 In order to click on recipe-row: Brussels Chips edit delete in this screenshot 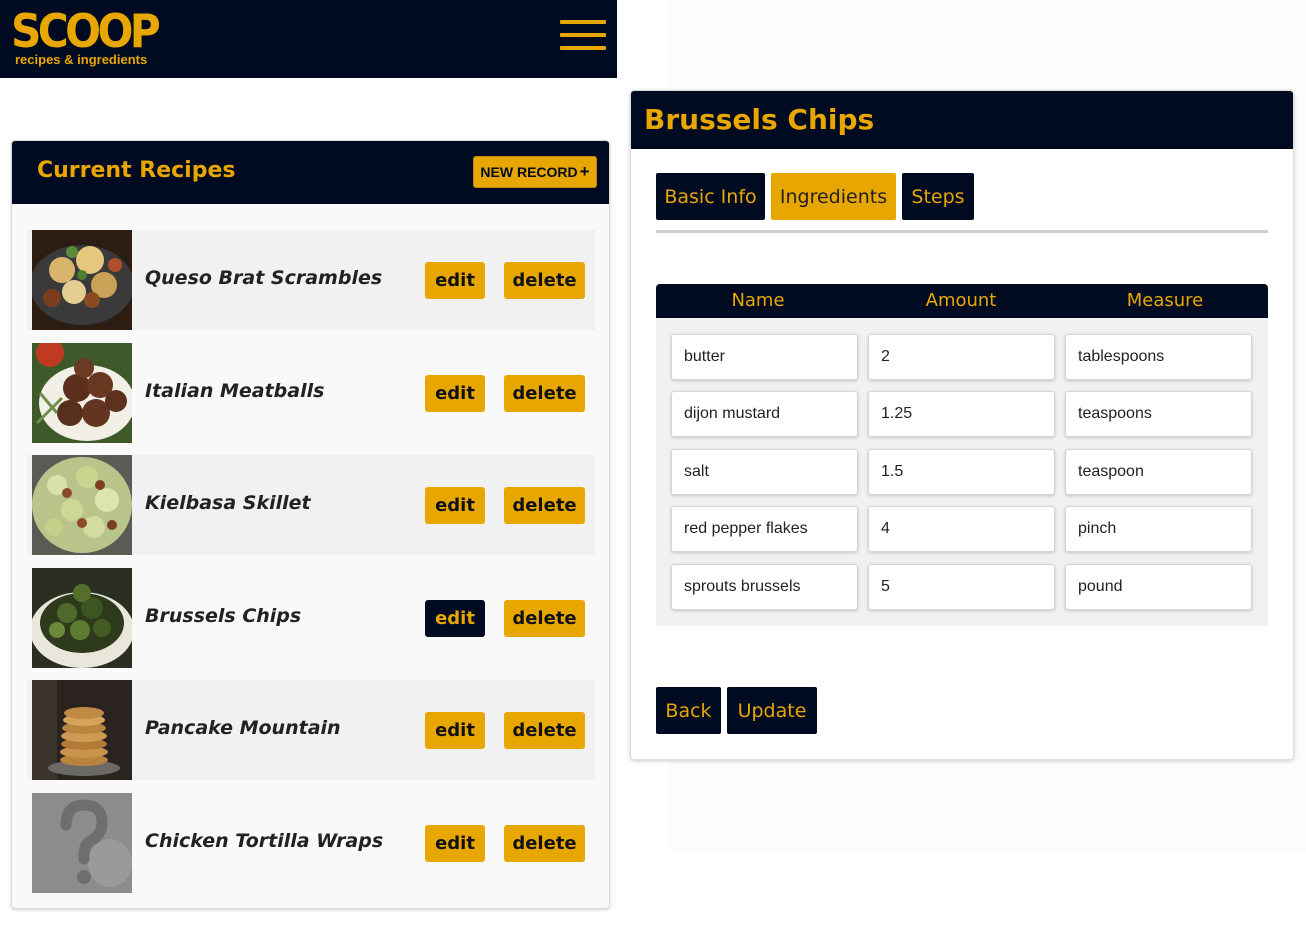, I will do `click(311, 618)`.